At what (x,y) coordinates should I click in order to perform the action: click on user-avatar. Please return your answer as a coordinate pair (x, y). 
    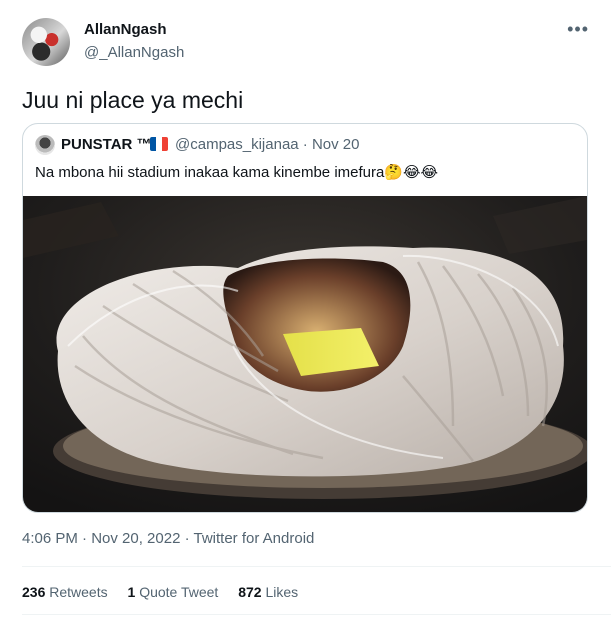
    Looking at the image, I should click on (46, 42).